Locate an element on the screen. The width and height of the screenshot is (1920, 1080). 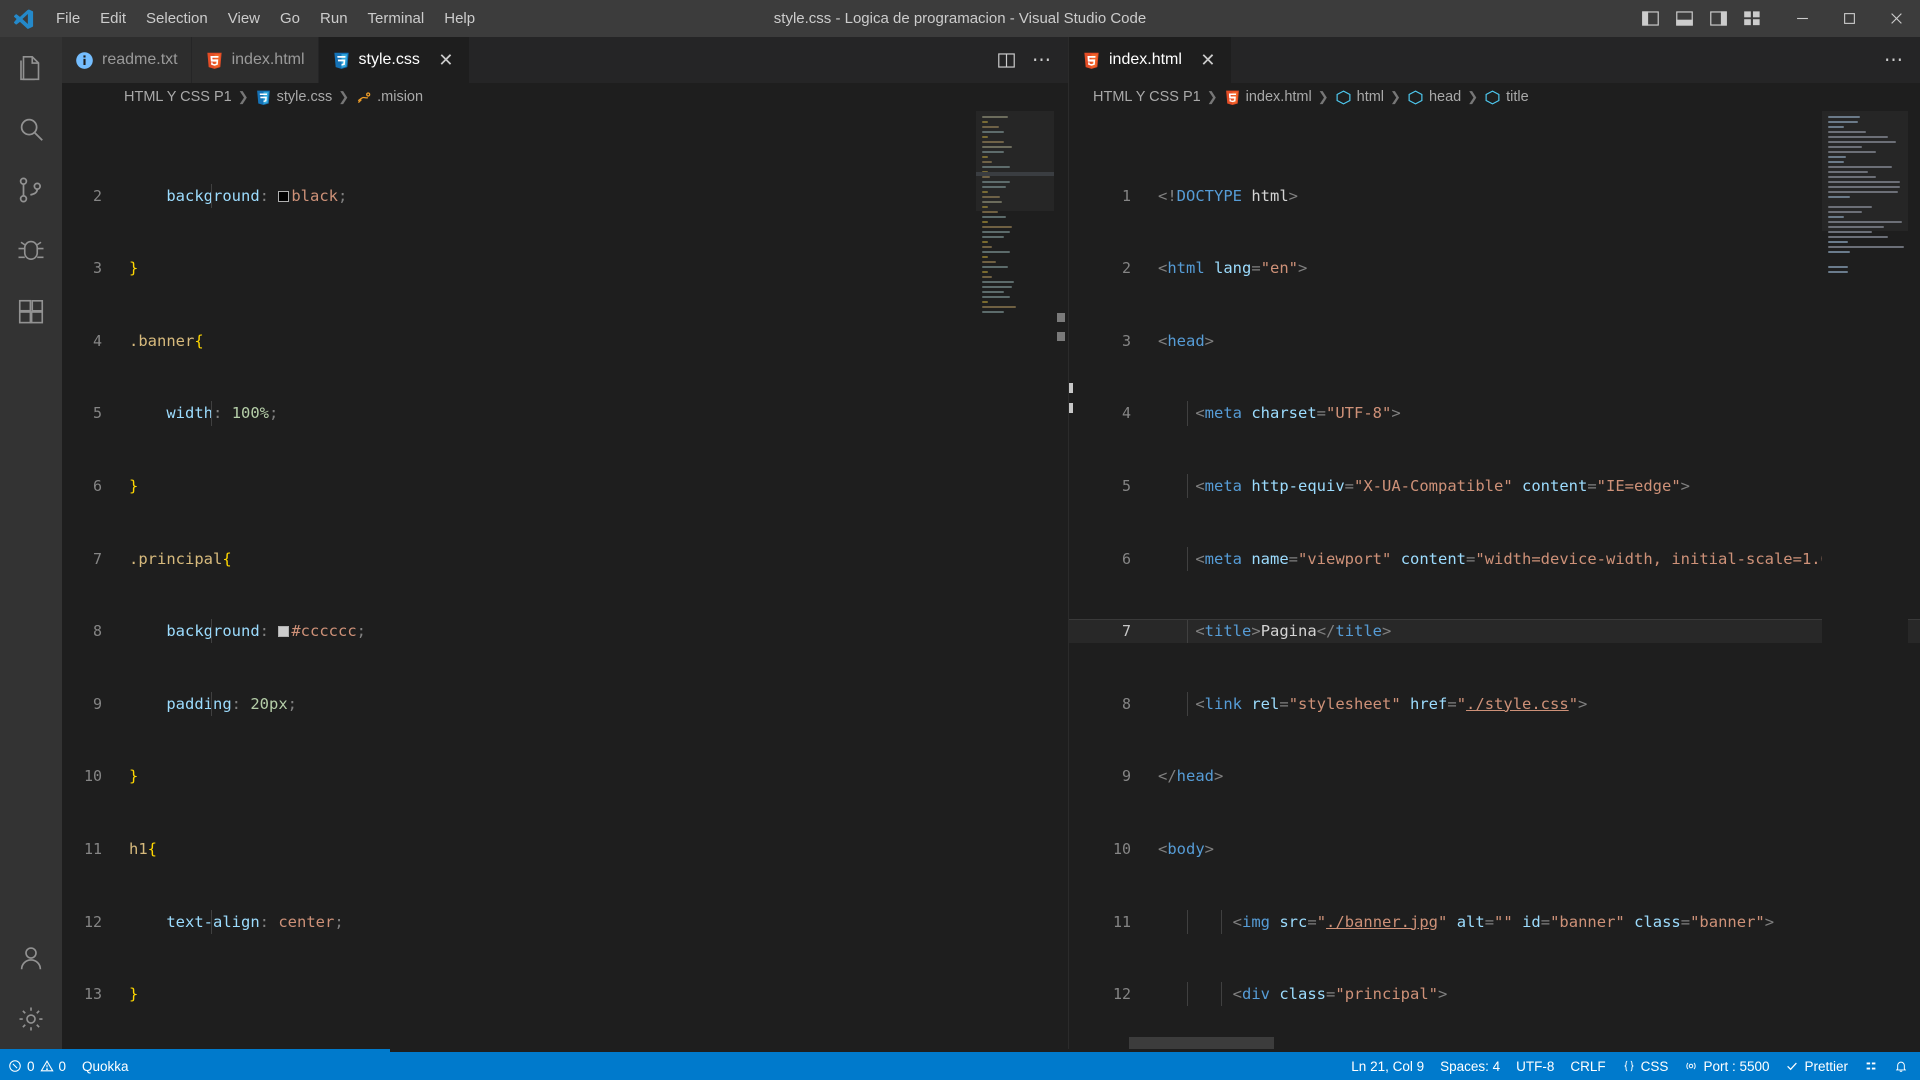
status-eol: CRLF is located at coordinates (1587, 1066).